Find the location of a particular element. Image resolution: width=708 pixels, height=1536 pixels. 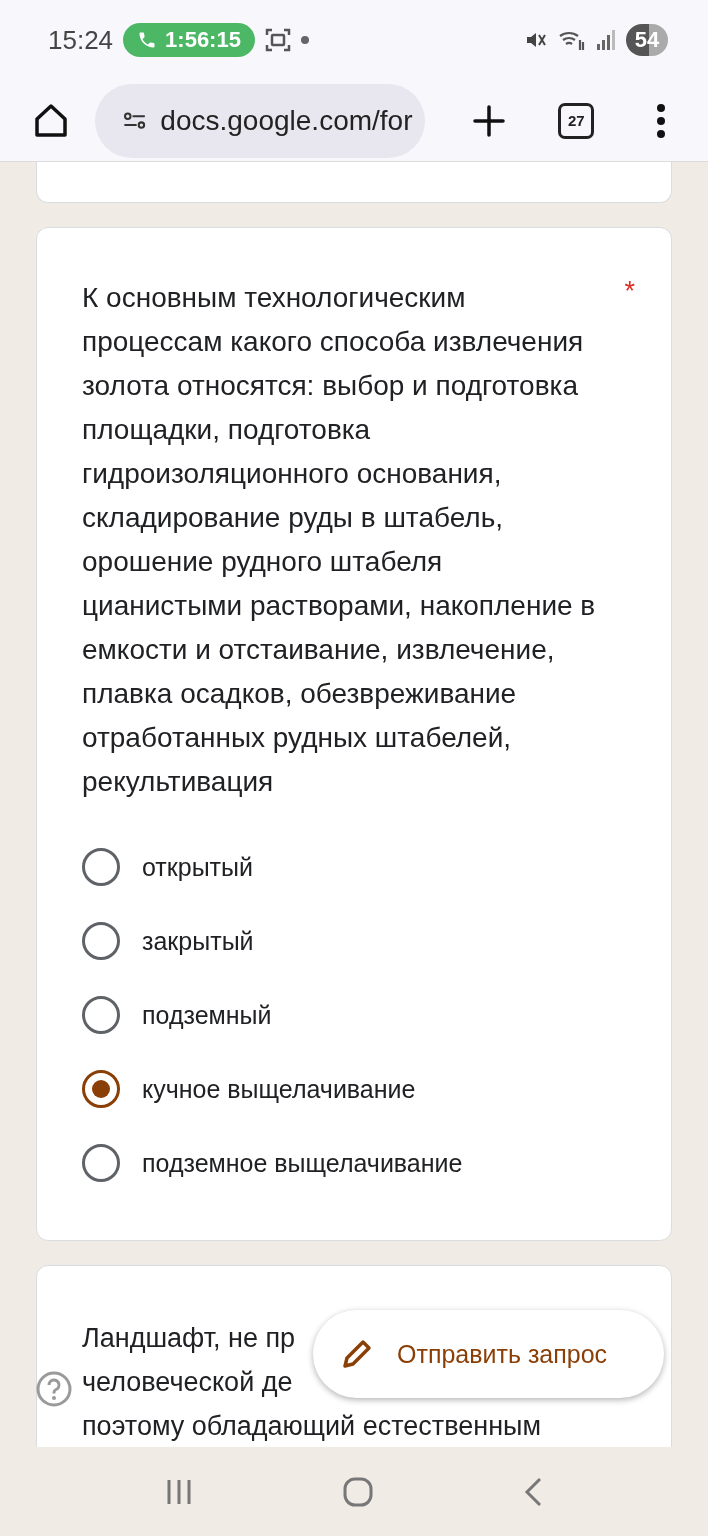

option-label: закрытый is located at coordinates (198, 941).